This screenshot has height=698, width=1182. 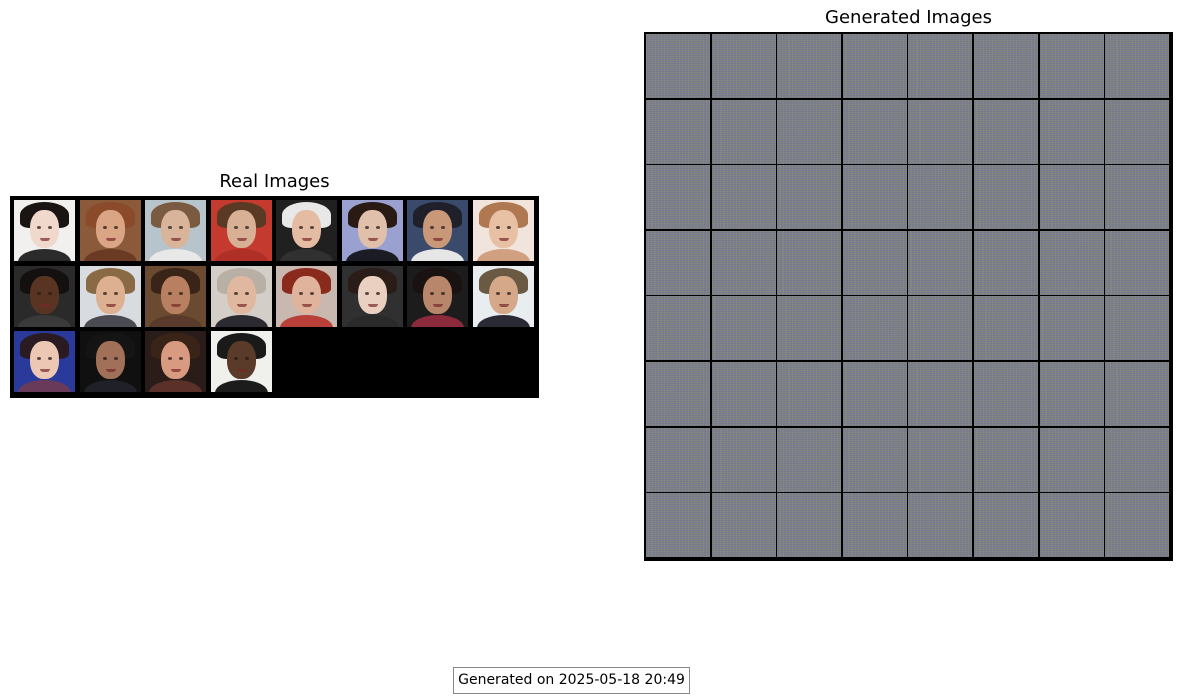 What do you see at coordinates (908, 17) in the screenshot?
I see `generated-images-title: Generated Images` at bounding box center [908, 17].